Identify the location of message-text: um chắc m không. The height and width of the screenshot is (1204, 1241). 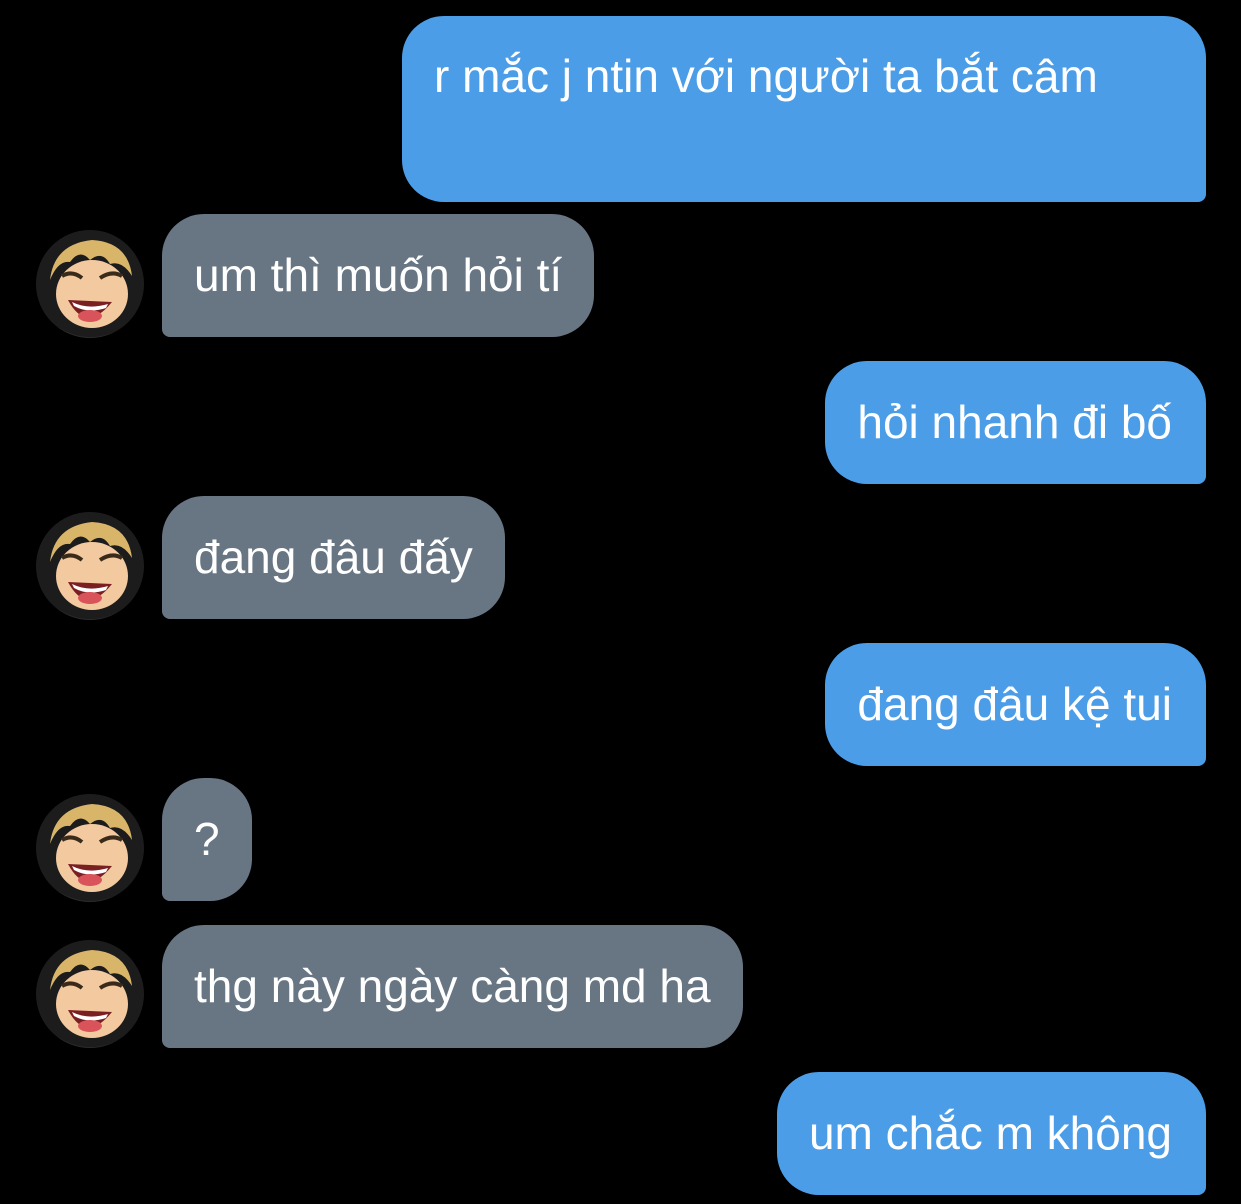
(990, 1133).